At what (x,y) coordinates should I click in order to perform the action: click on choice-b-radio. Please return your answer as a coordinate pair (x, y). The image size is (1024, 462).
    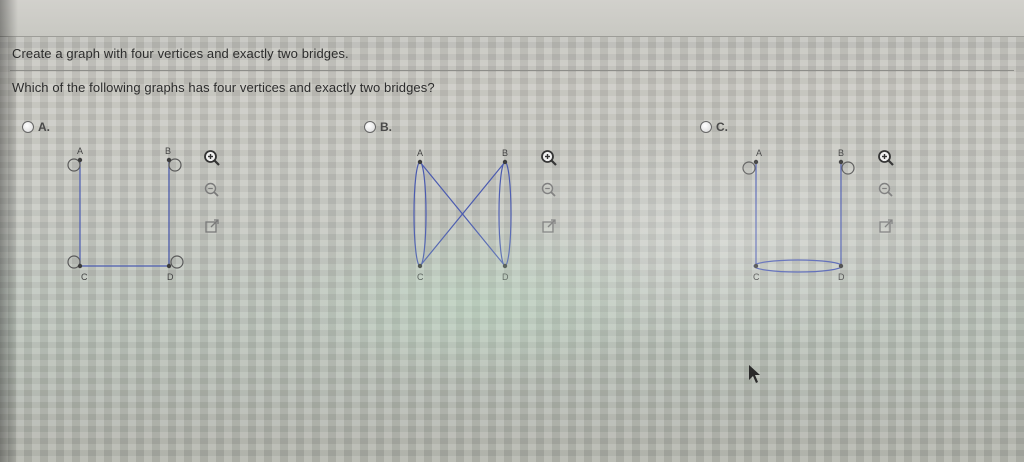
    Looking at the image, I should click on (370, 127).